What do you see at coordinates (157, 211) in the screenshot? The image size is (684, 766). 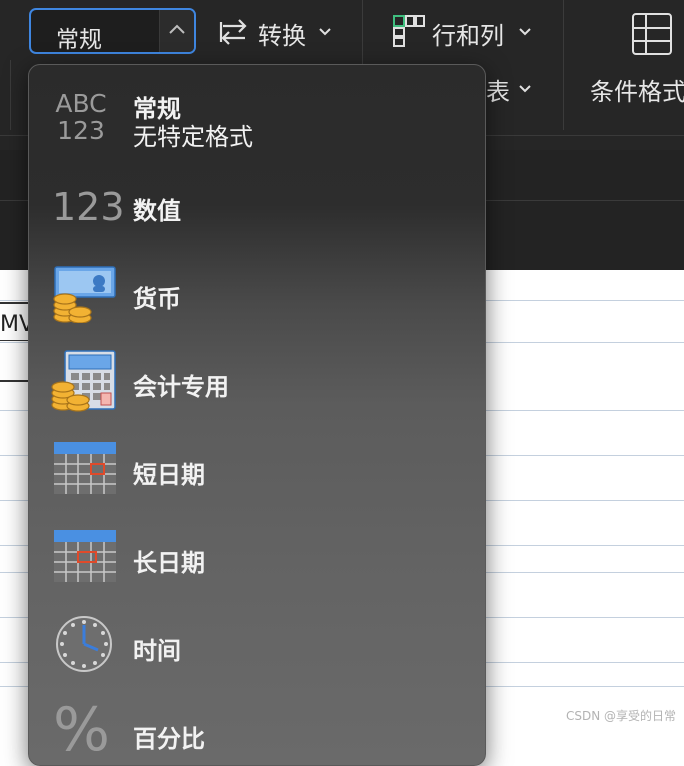 I see `menu-item-label: 数值` at bounding box center [157, 211].